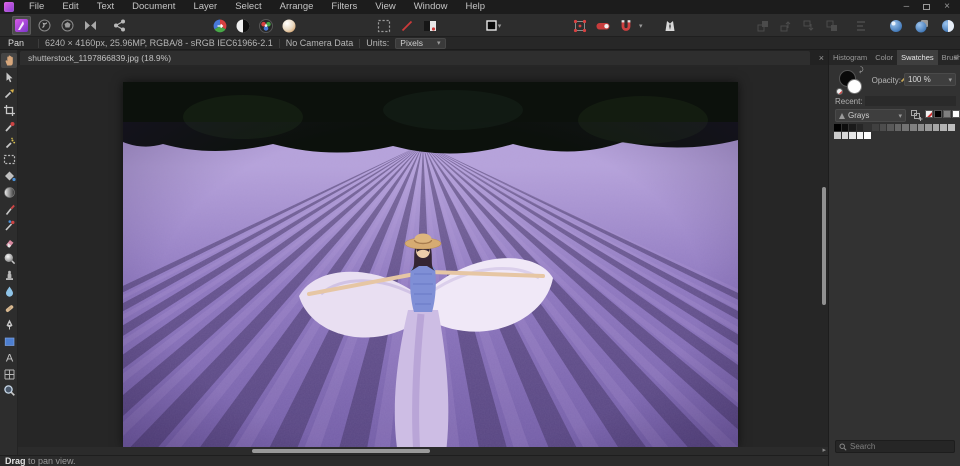 Image resolution: width=960 pixels, height=466 pixels. Describe the element at coordinates (831, 25) in the screenshot. I see `move-to-back-button` at that location.